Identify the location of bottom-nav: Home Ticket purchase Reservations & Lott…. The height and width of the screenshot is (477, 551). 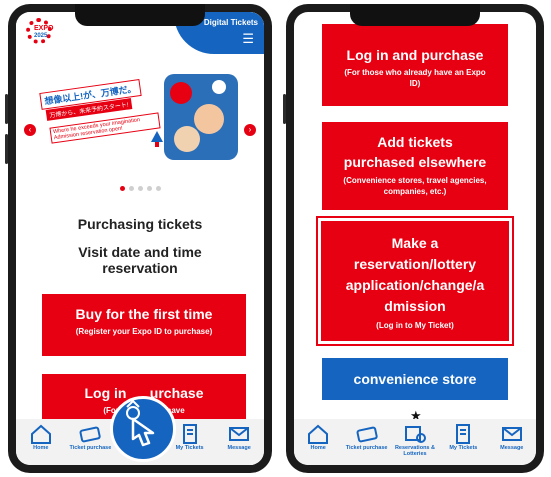
(415, 442).